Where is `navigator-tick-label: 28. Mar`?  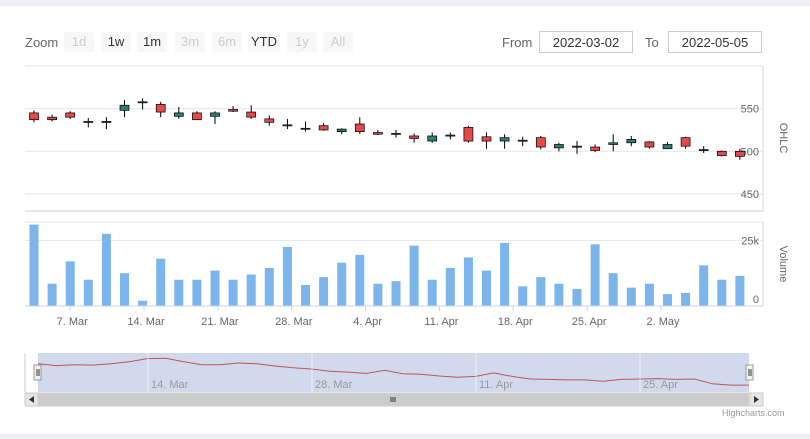 navigator-tick-label: 28. Mar is located at coordinates (334, 385).